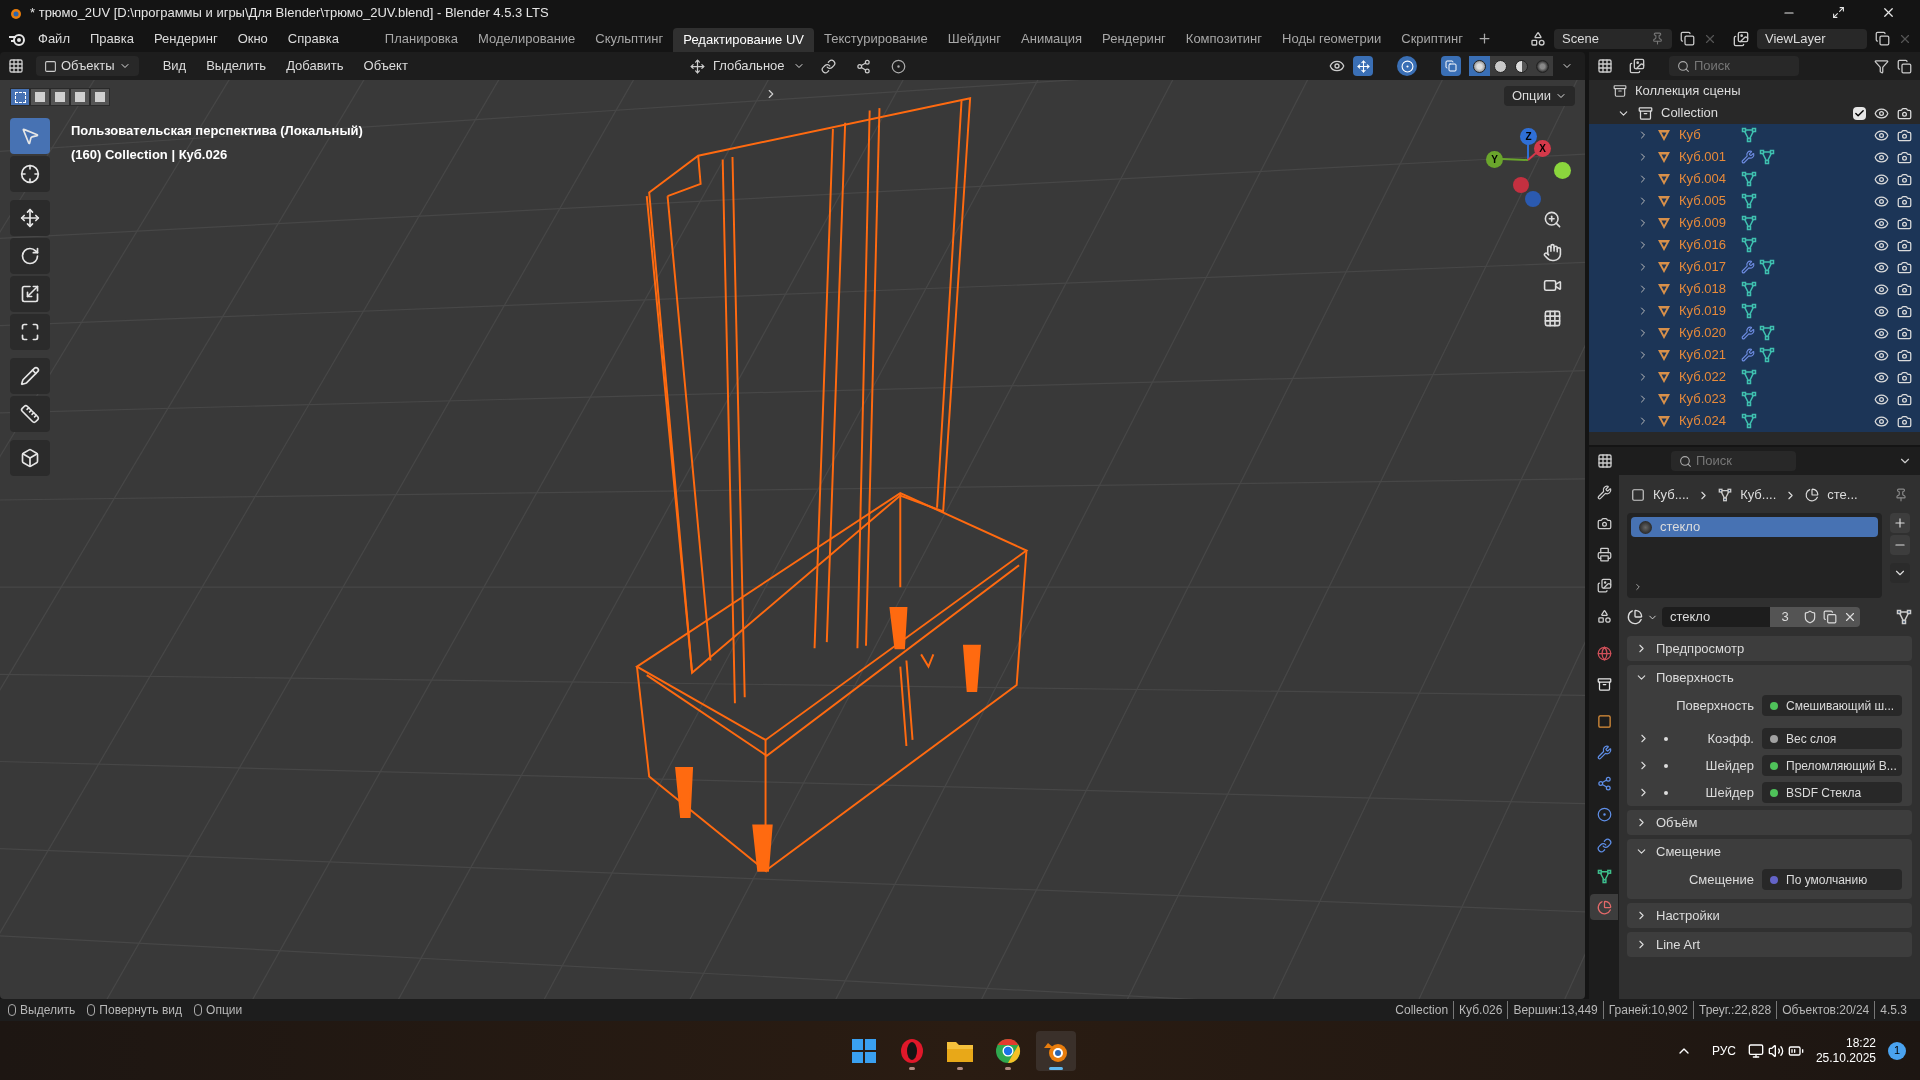 The height and width of the screenshot is (1080, 1920). I want to click on workspace-tab: Скульптинг, so click(629, 38).